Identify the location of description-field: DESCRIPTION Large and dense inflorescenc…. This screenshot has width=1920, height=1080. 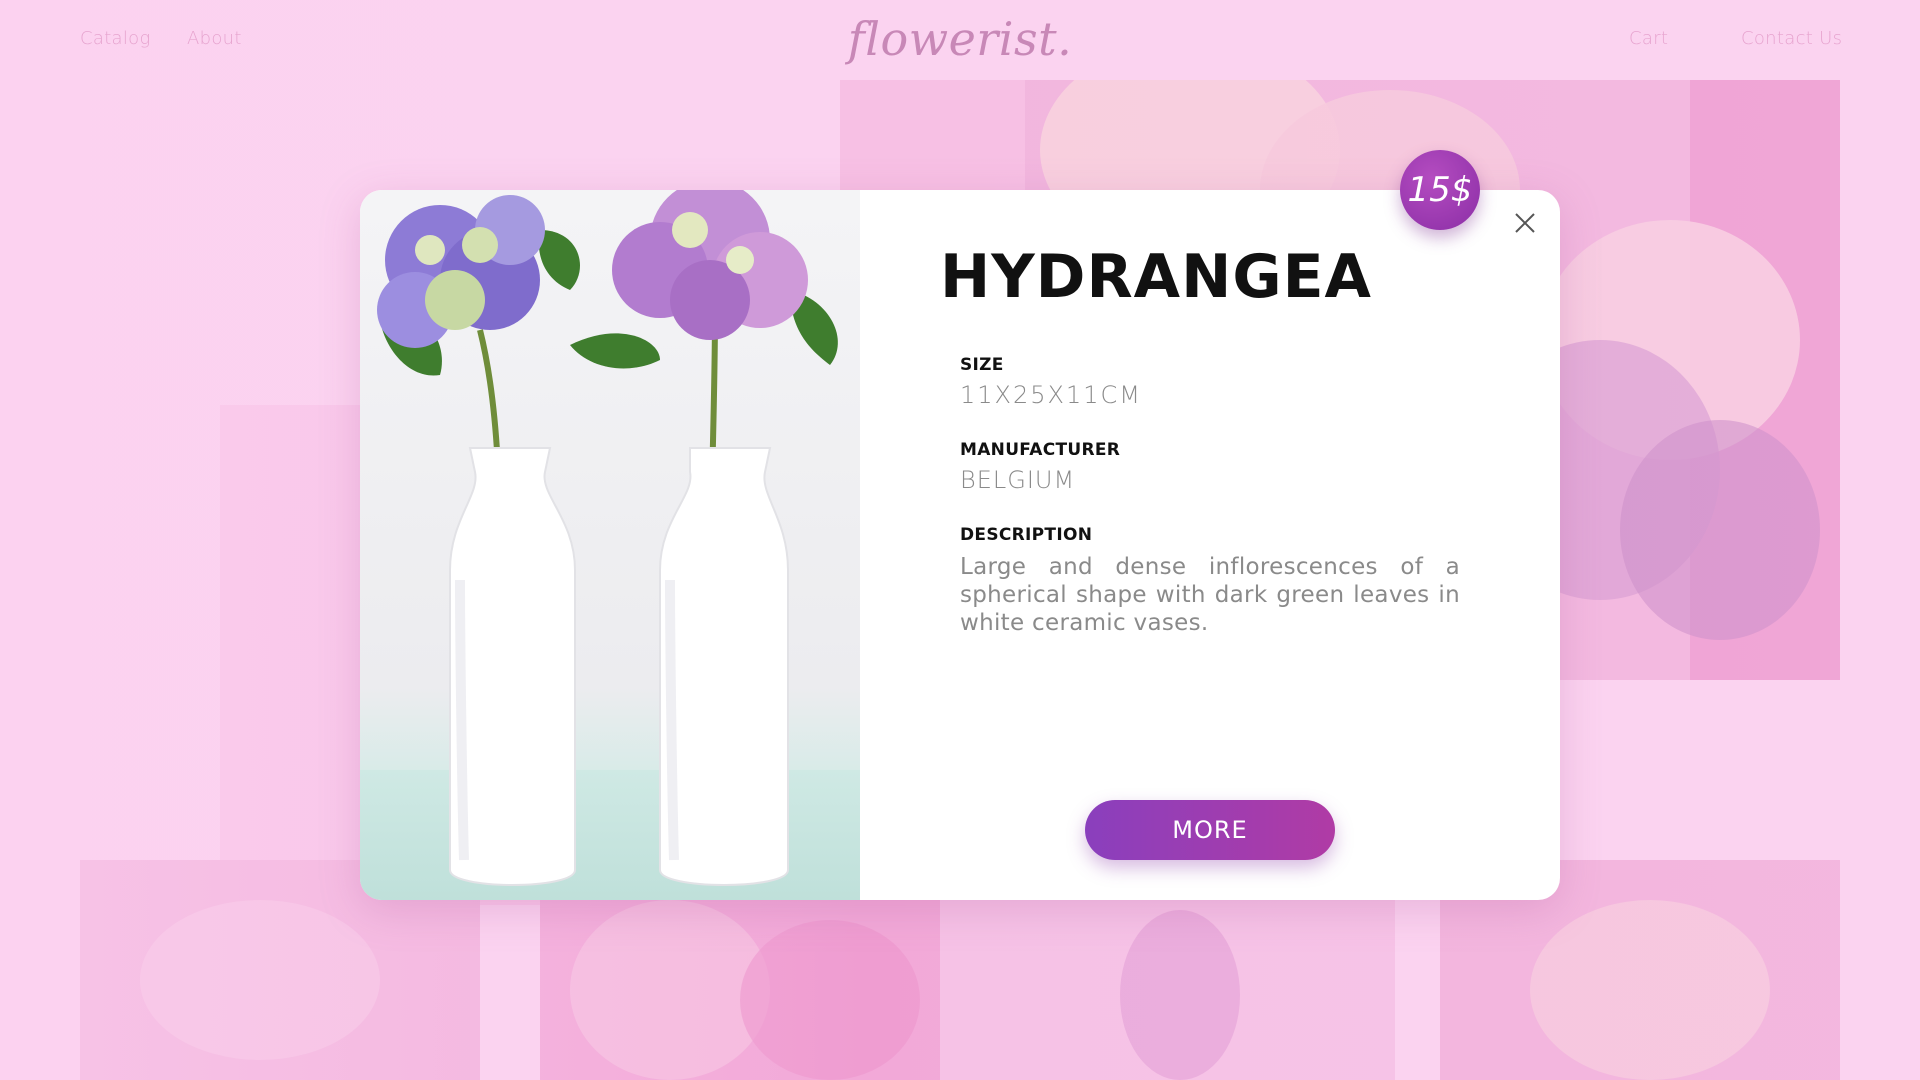
(1210, 581).